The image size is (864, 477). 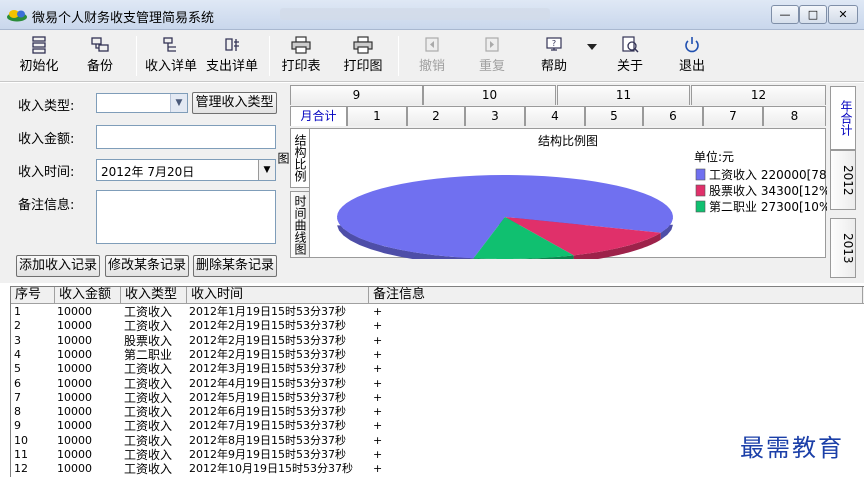 I want to click on exit-label: 退出, so click(x=691, y=66).